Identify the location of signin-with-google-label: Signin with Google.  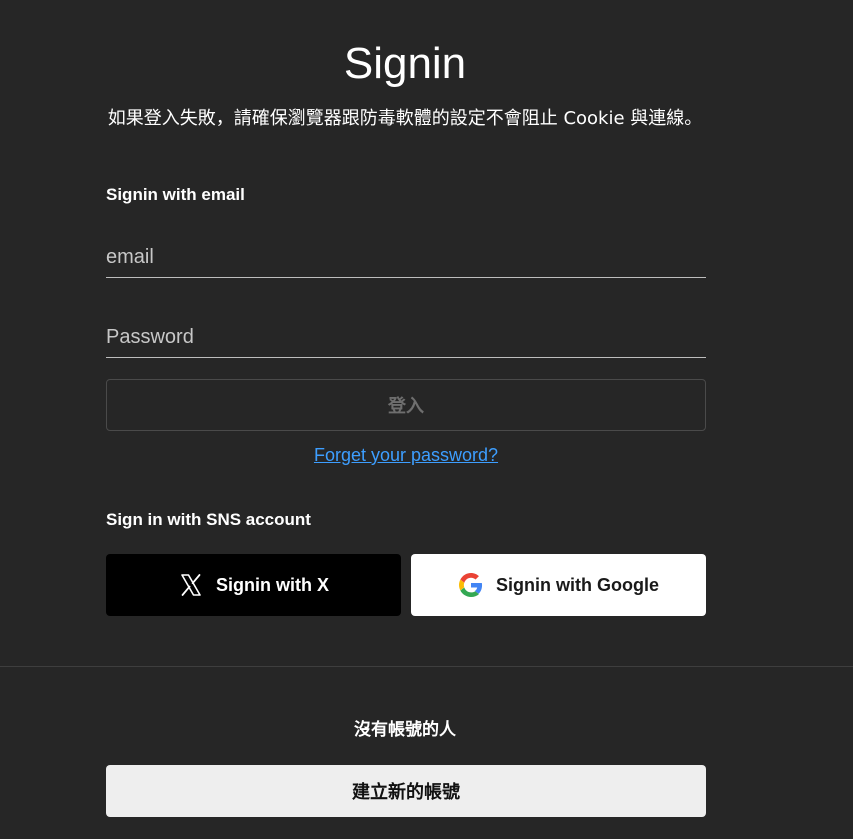
(577, 584).